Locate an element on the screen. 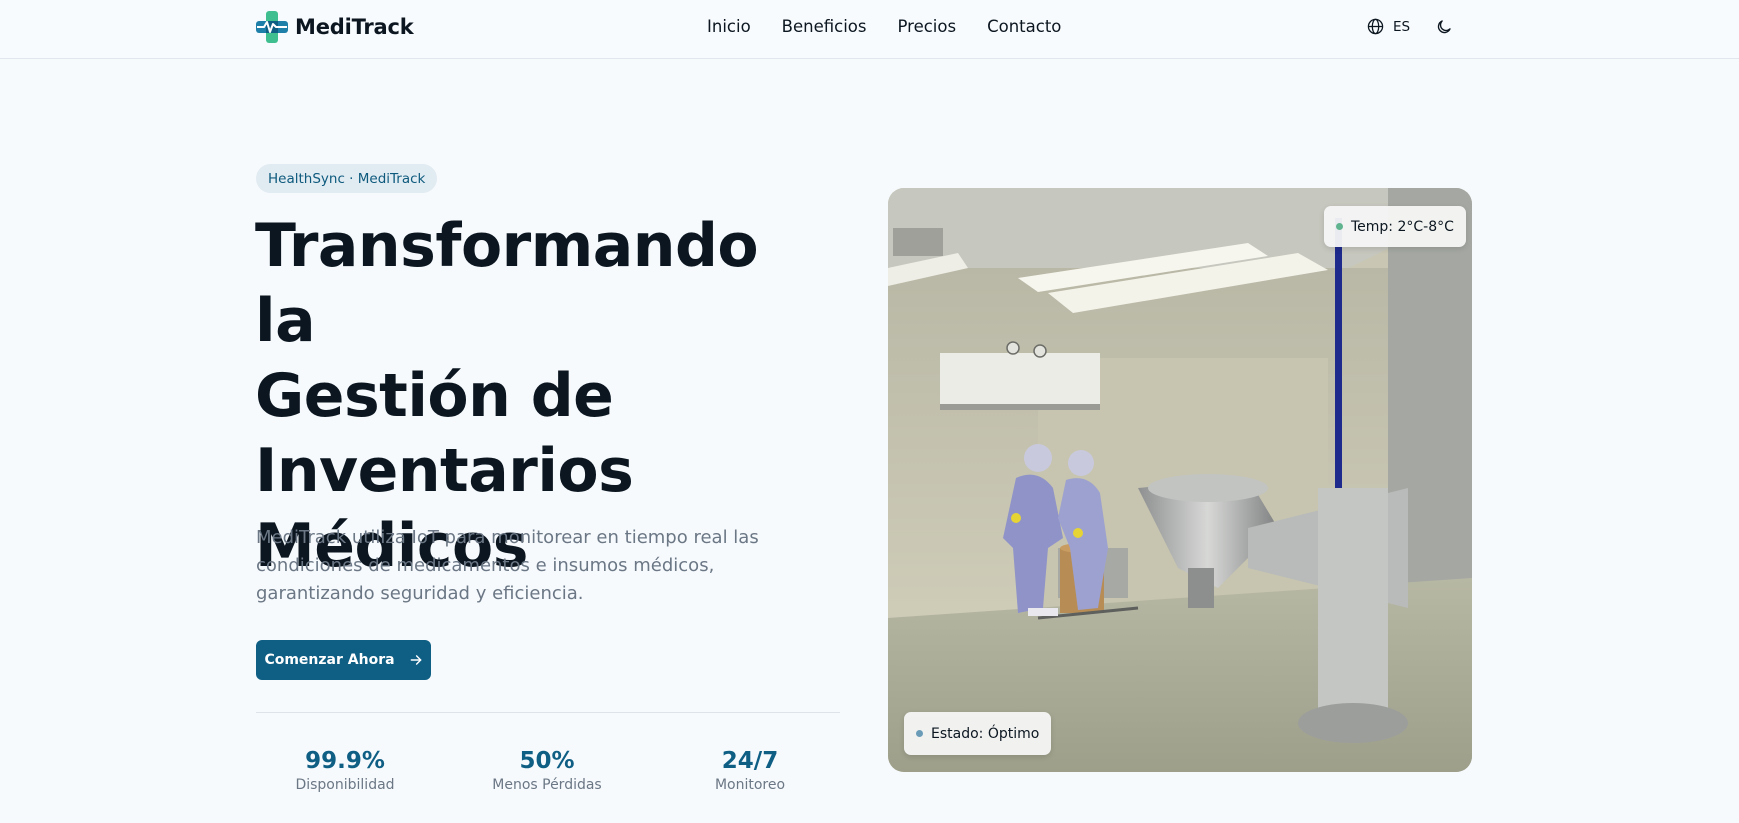 This screenshot has height=823, width=1739. temperature-label: Temp: 2°C-8°C is located at coordinates (1402, 226).